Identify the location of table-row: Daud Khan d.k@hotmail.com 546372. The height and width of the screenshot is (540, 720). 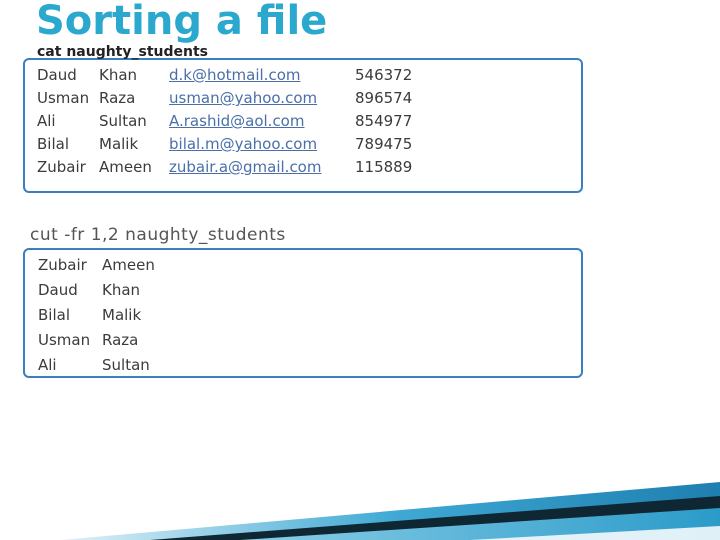
(224, 77).